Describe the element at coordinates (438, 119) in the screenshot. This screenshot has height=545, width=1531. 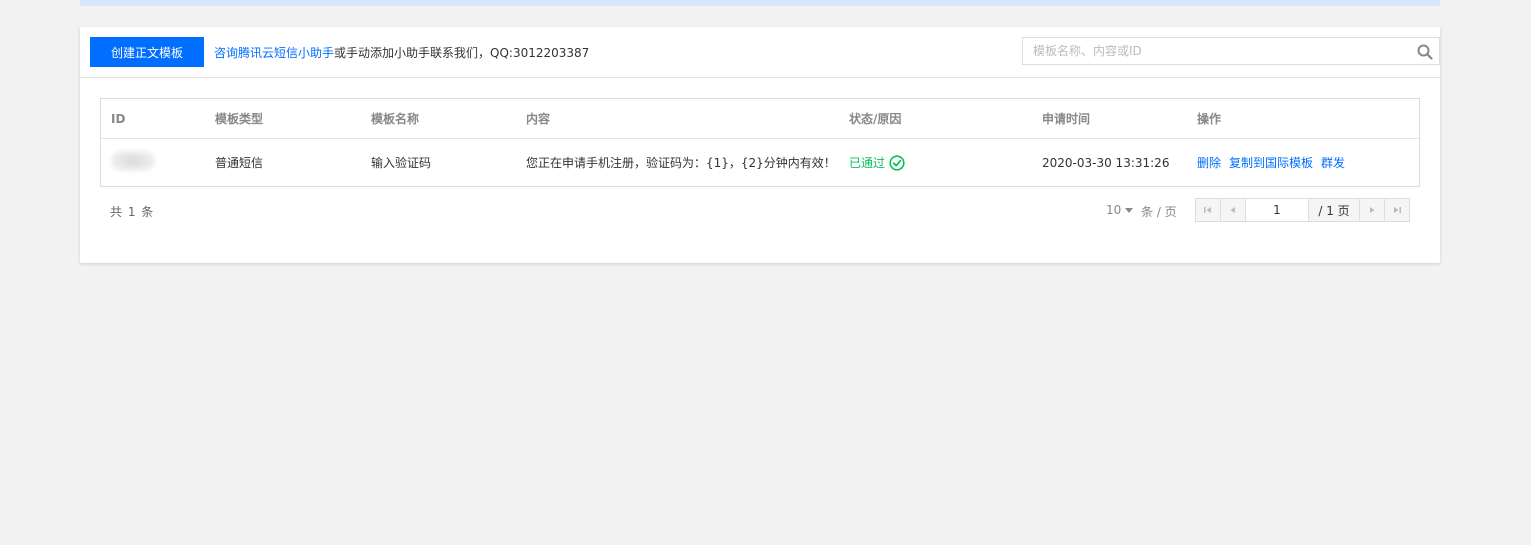
I see `column-header-name: 模板名称` at that location.